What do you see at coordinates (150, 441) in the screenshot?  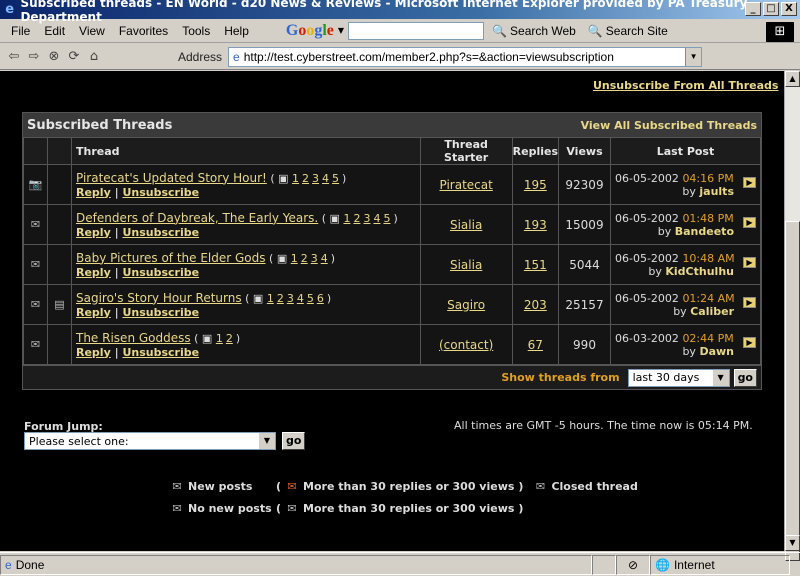 I see `forum-jump-select: Please select one: ▼` at bounding box center [150, 441].